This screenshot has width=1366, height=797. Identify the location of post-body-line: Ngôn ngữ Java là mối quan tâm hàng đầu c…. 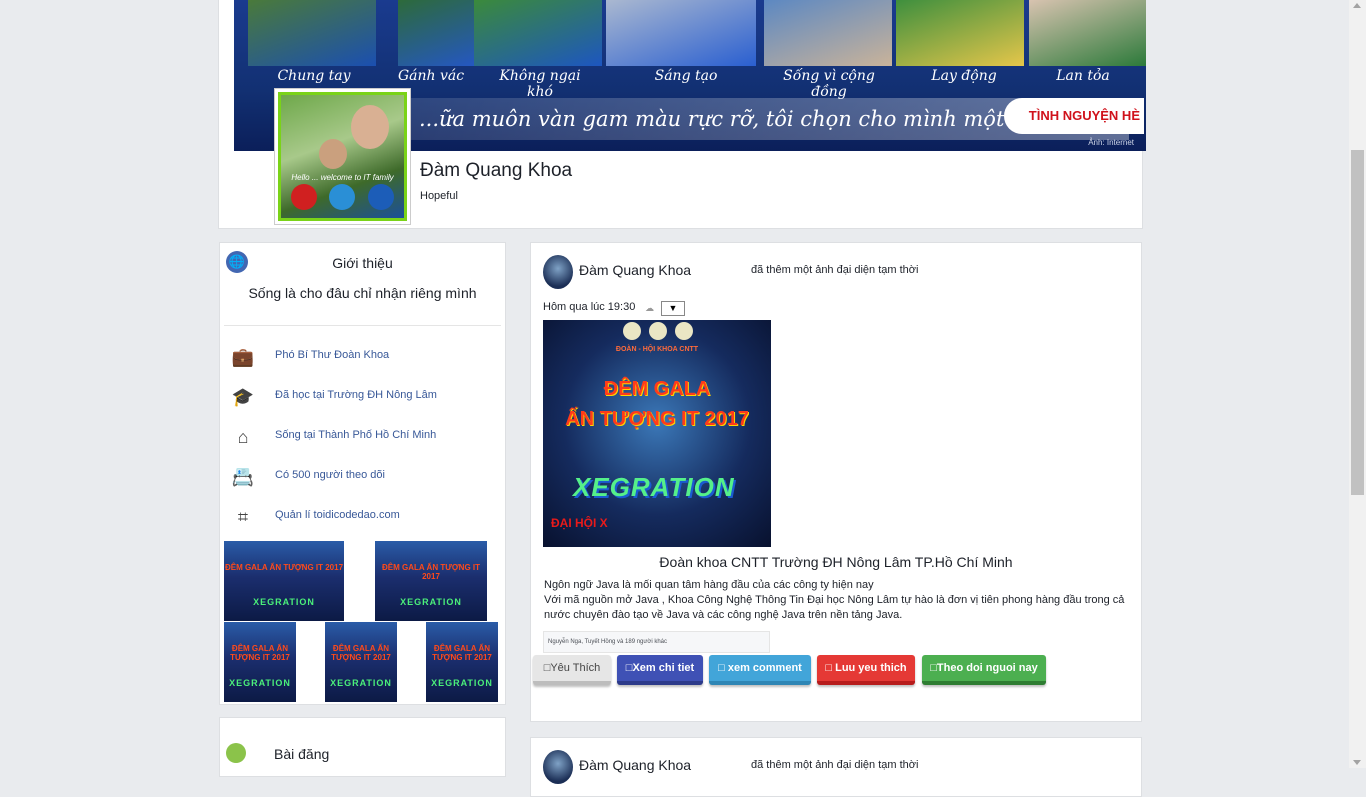
(709, 585).